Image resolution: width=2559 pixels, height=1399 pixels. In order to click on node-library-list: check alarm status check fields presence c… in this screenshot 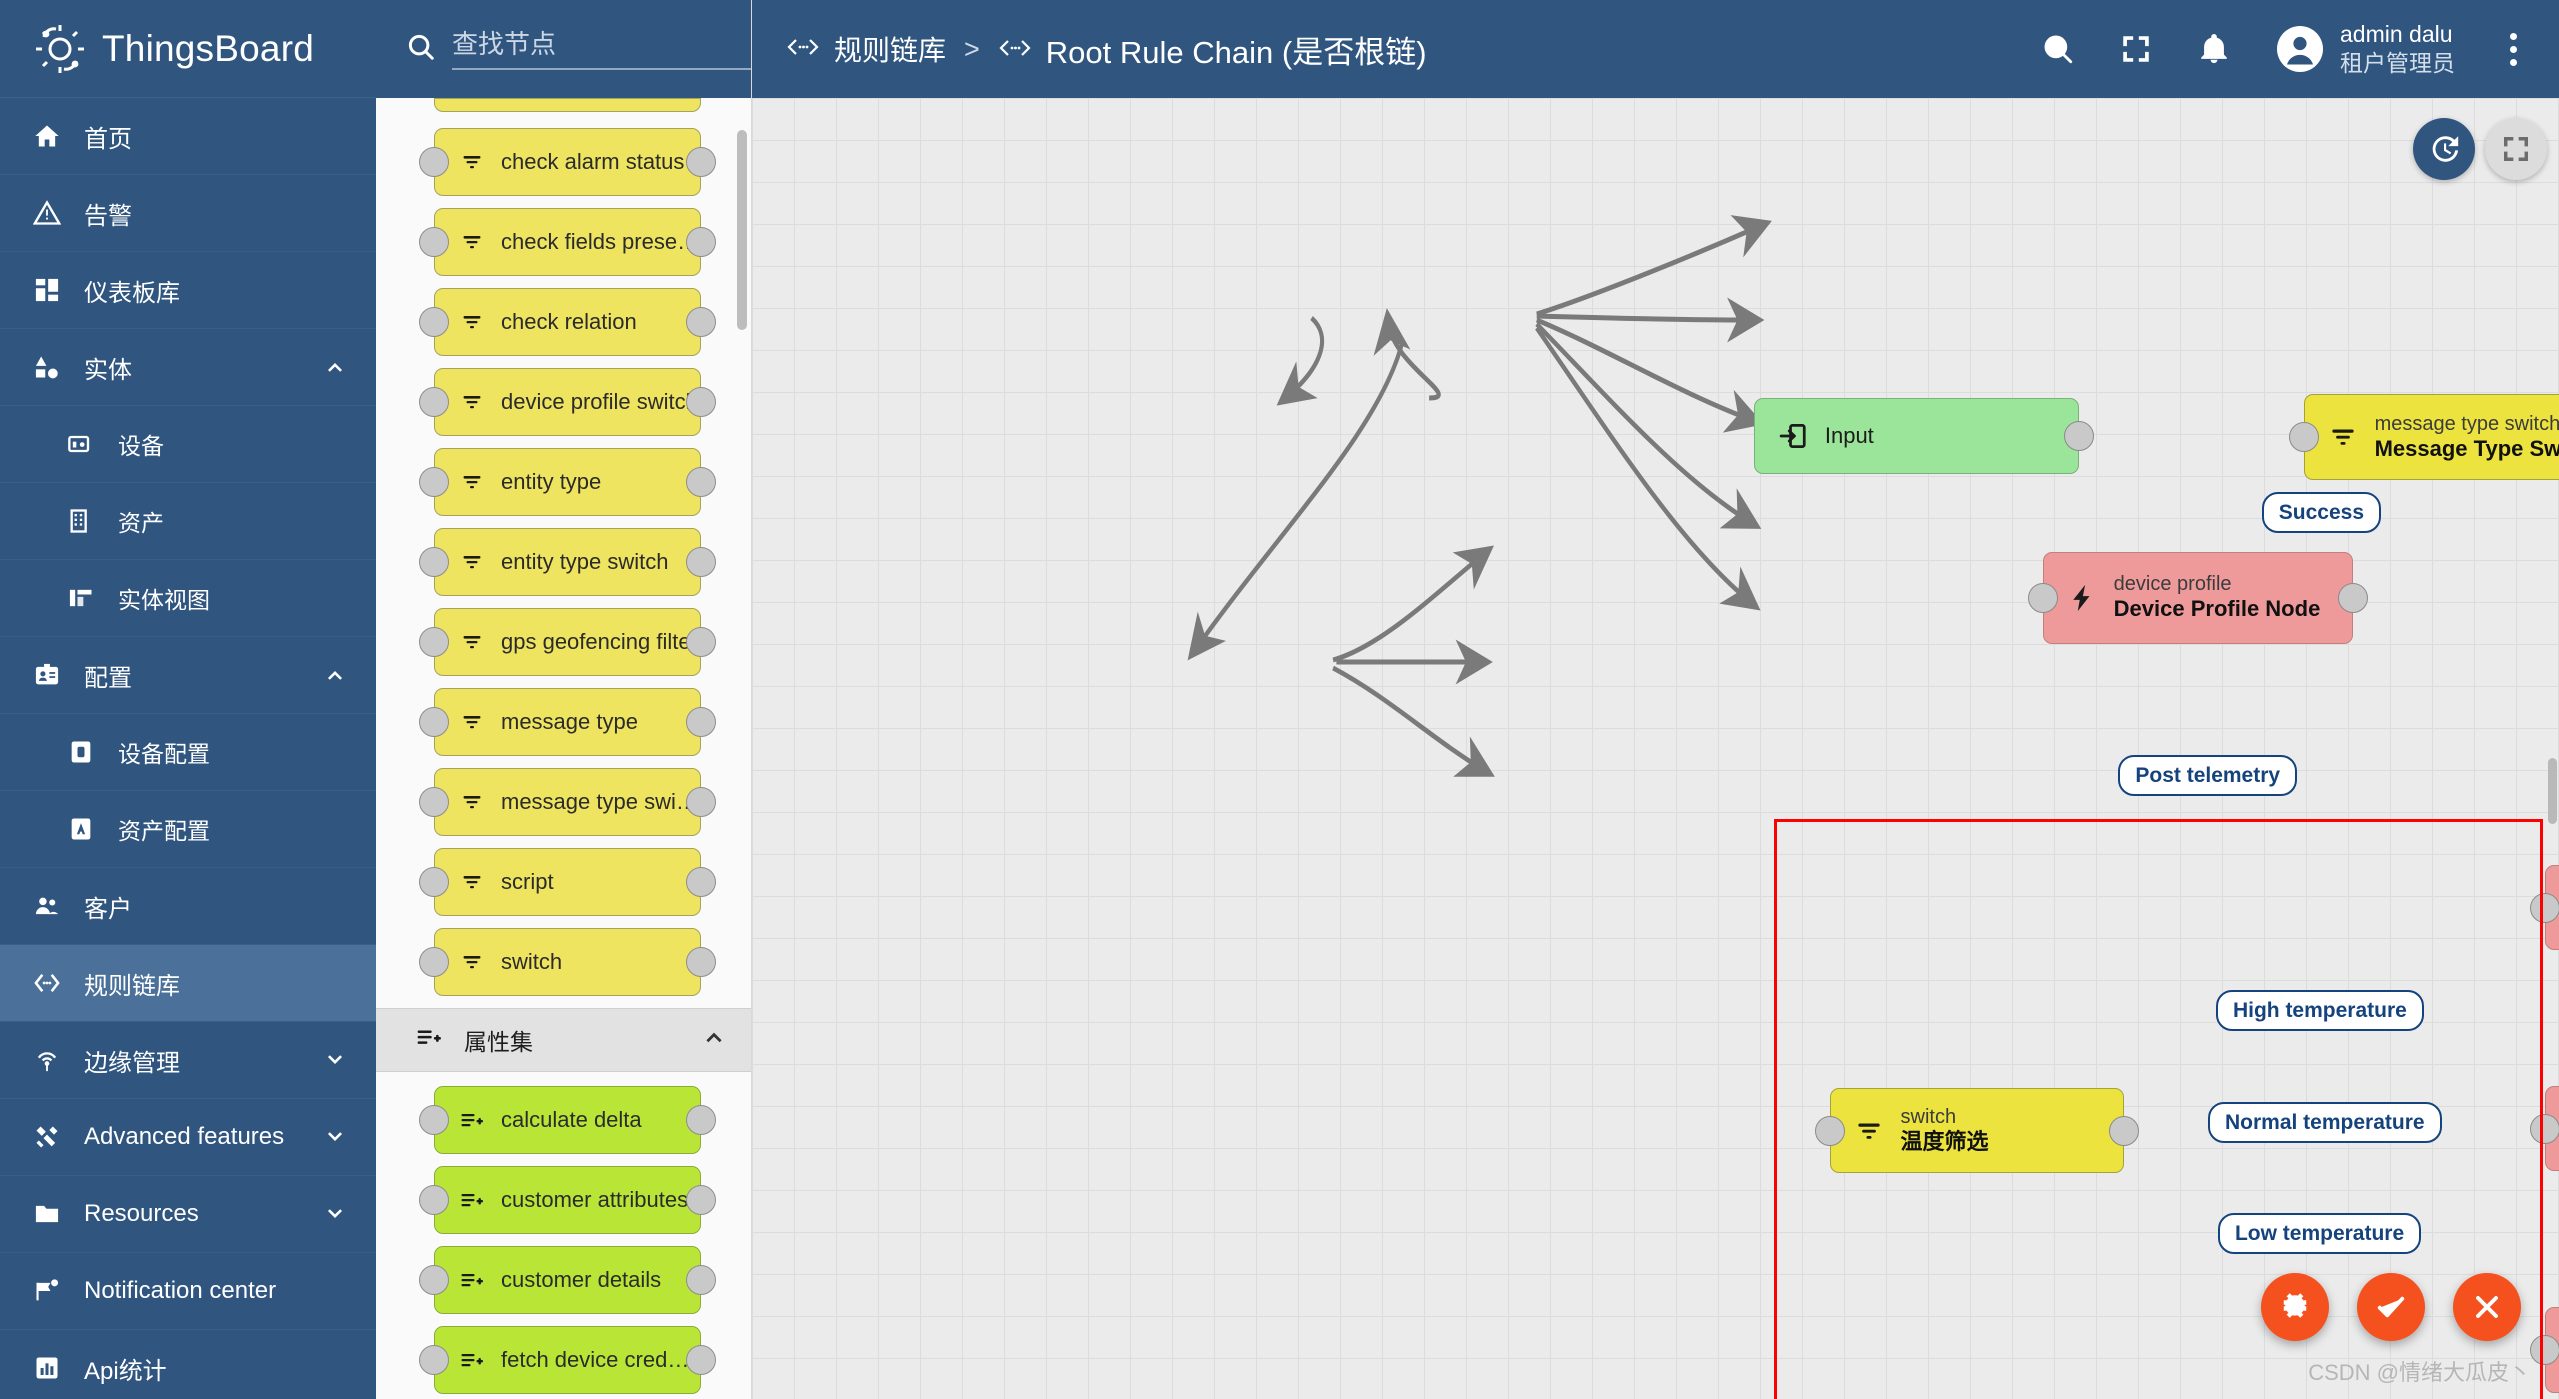, I will do `click(563, 748)`.